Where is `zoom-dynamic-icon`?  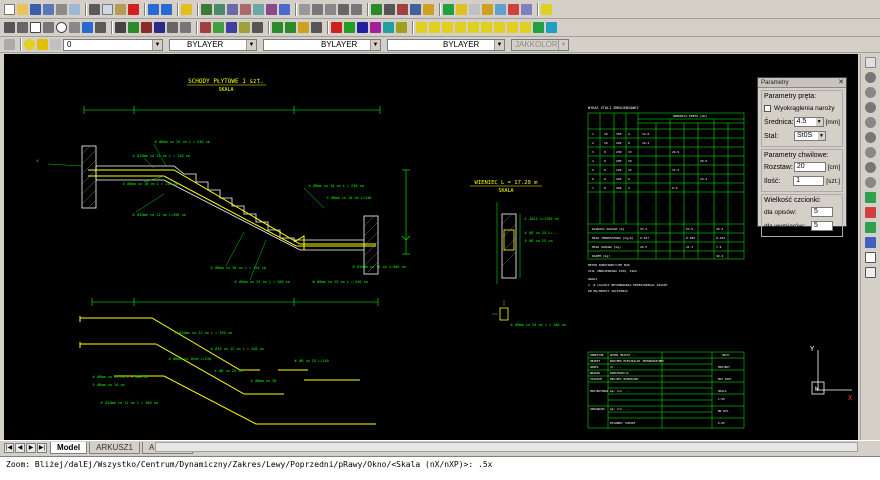 zoom-dynamic-icon is located at coordinates (870, 167).